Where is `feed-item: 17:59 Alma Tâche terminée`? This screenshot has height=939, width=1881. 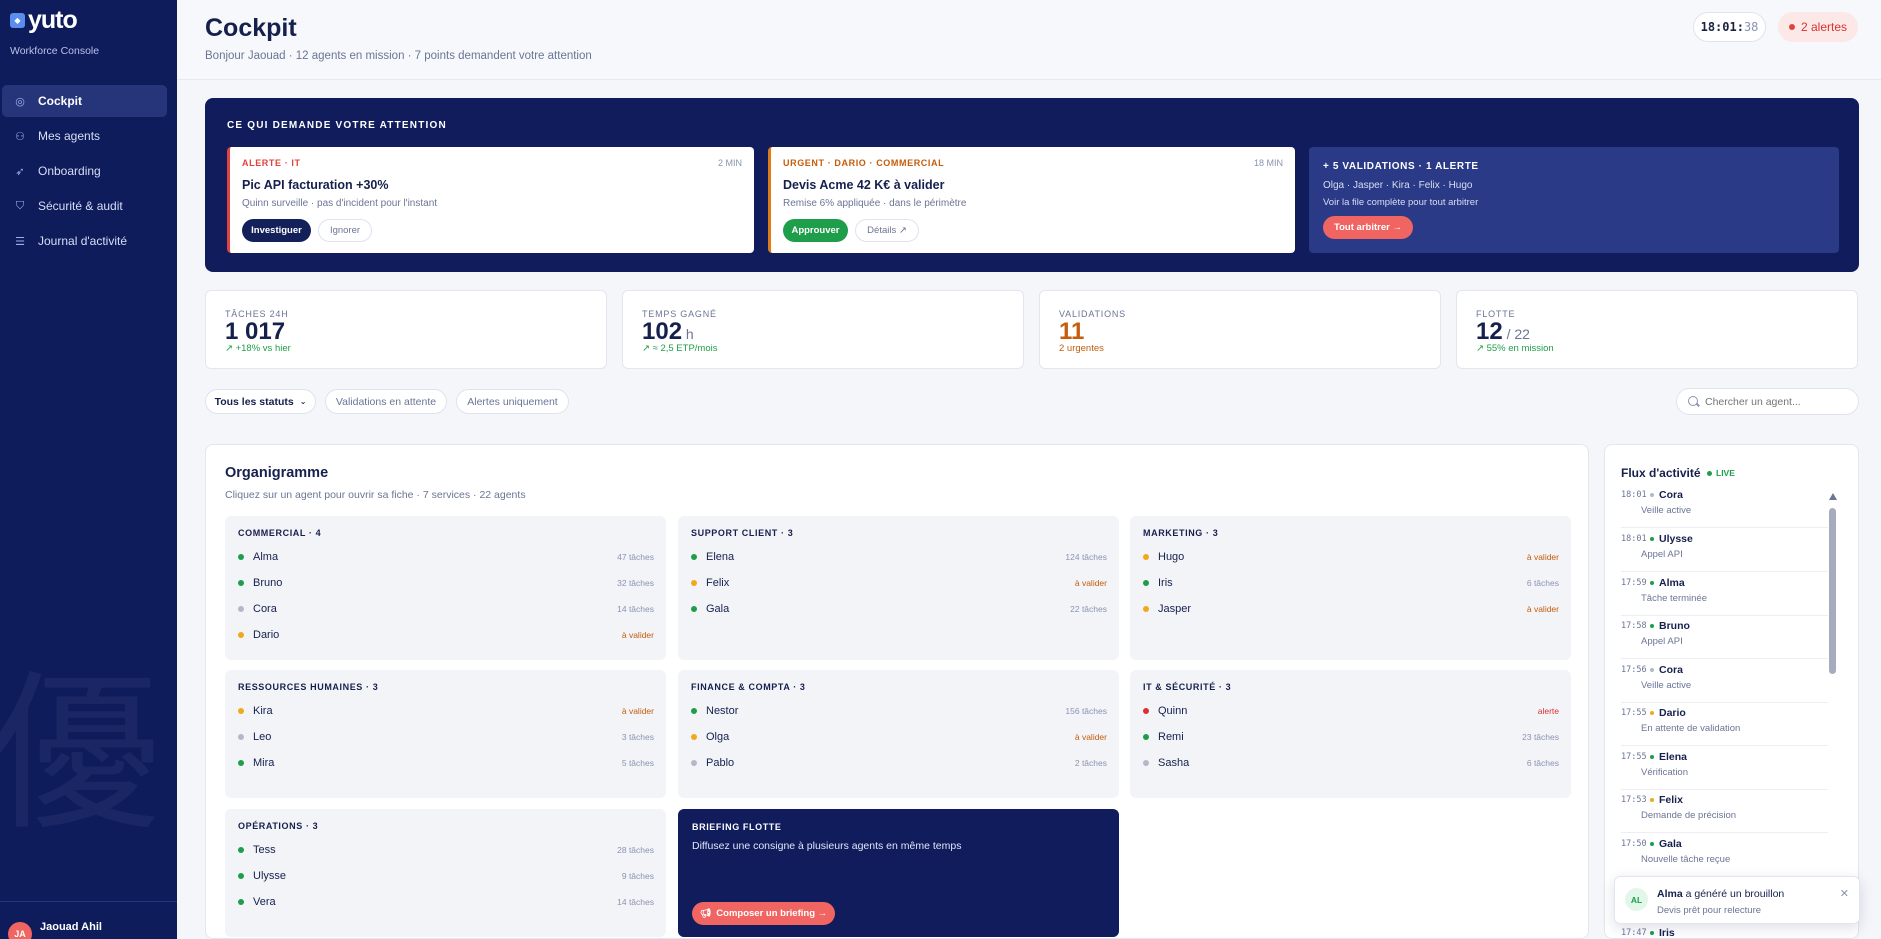 feed-item: 17:59 Alma Tâche terminée is located at coordinates (1724, 594).